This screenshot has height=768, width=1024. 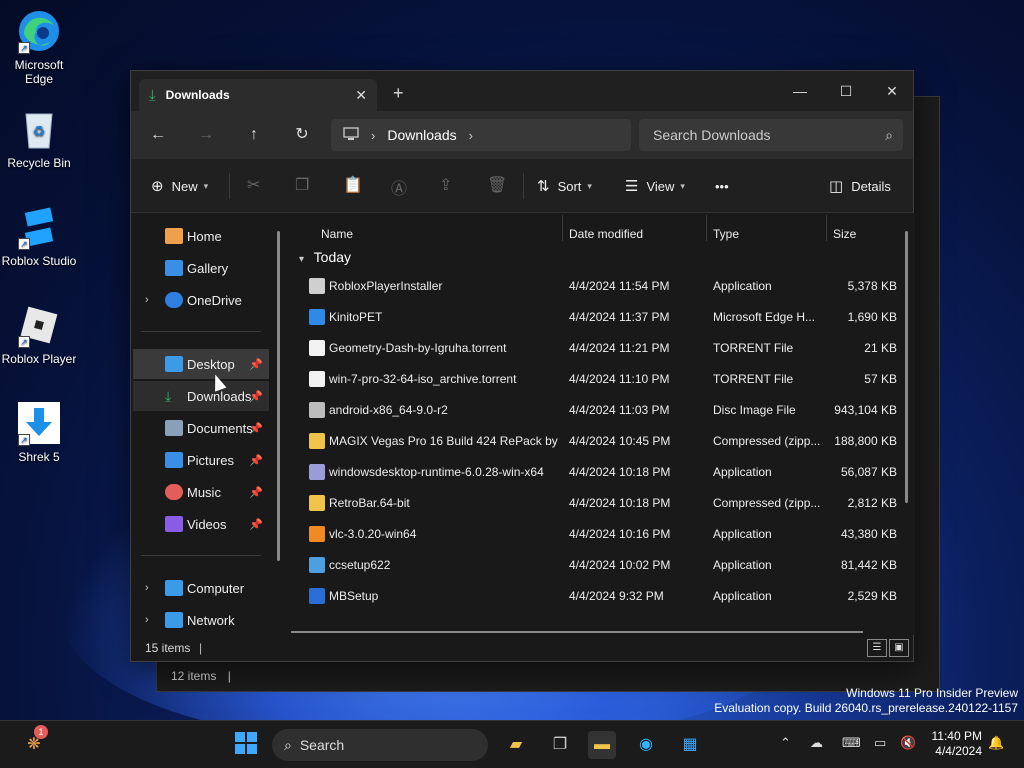 I want to click on sidebar-item-onedrive: › OneDrive, so click(x=201, y=300).